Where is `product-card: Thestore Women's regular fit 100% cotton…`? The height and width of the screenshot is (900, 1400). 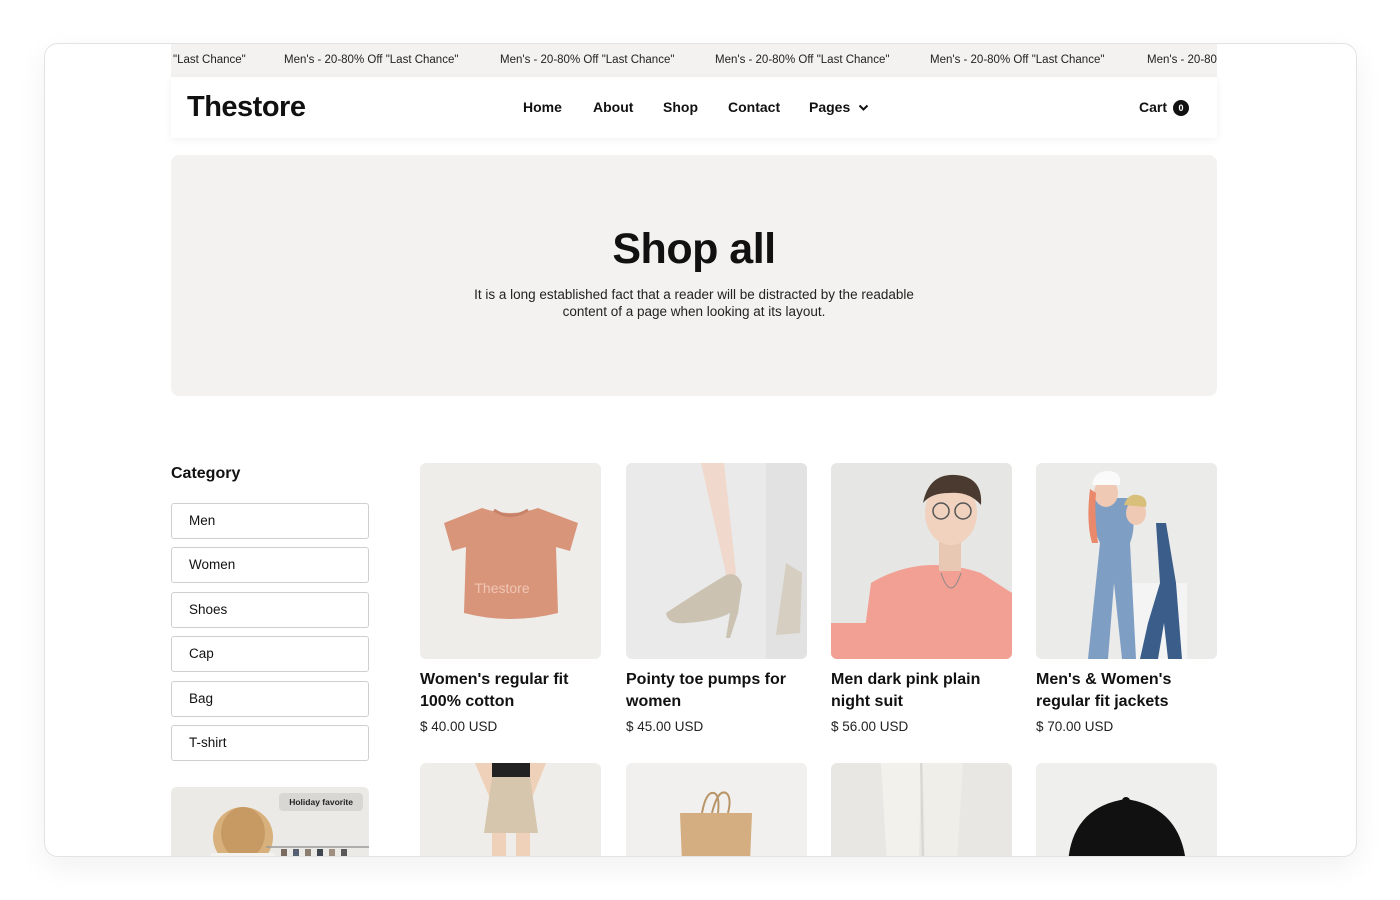
product-card: Thestore Women's regular fit 100% cotton… is located at coordinates (510, 598).